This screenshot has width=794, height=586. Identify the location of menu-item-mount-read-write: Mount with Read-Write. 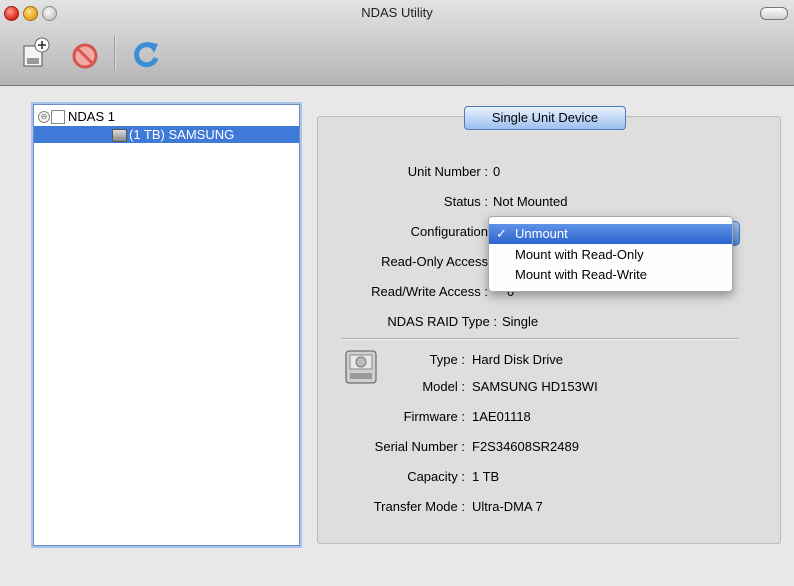
(610, 275).